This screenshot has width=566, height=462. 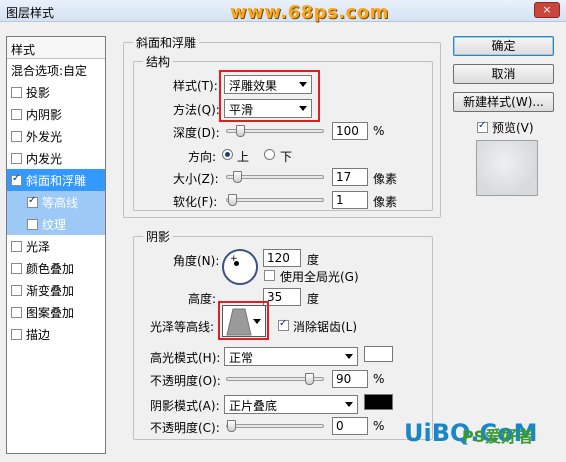 What do you see at coordinates (269, 154) in the screenshot?
I see `direction-down-radio` at bounding box center [269, 154].